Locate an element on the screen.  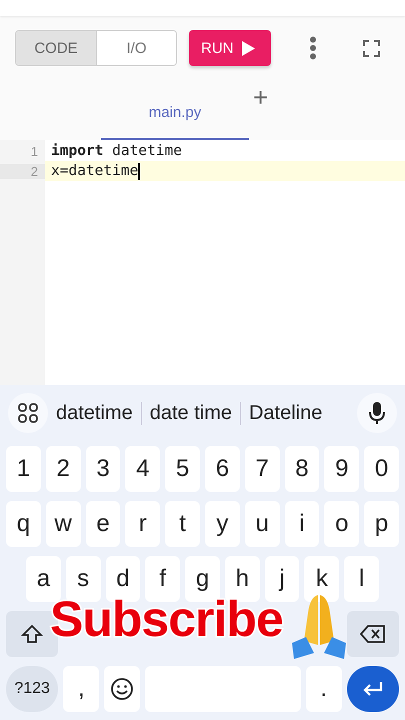
keyboard-key: 5 is located at coordinates (182, 469).